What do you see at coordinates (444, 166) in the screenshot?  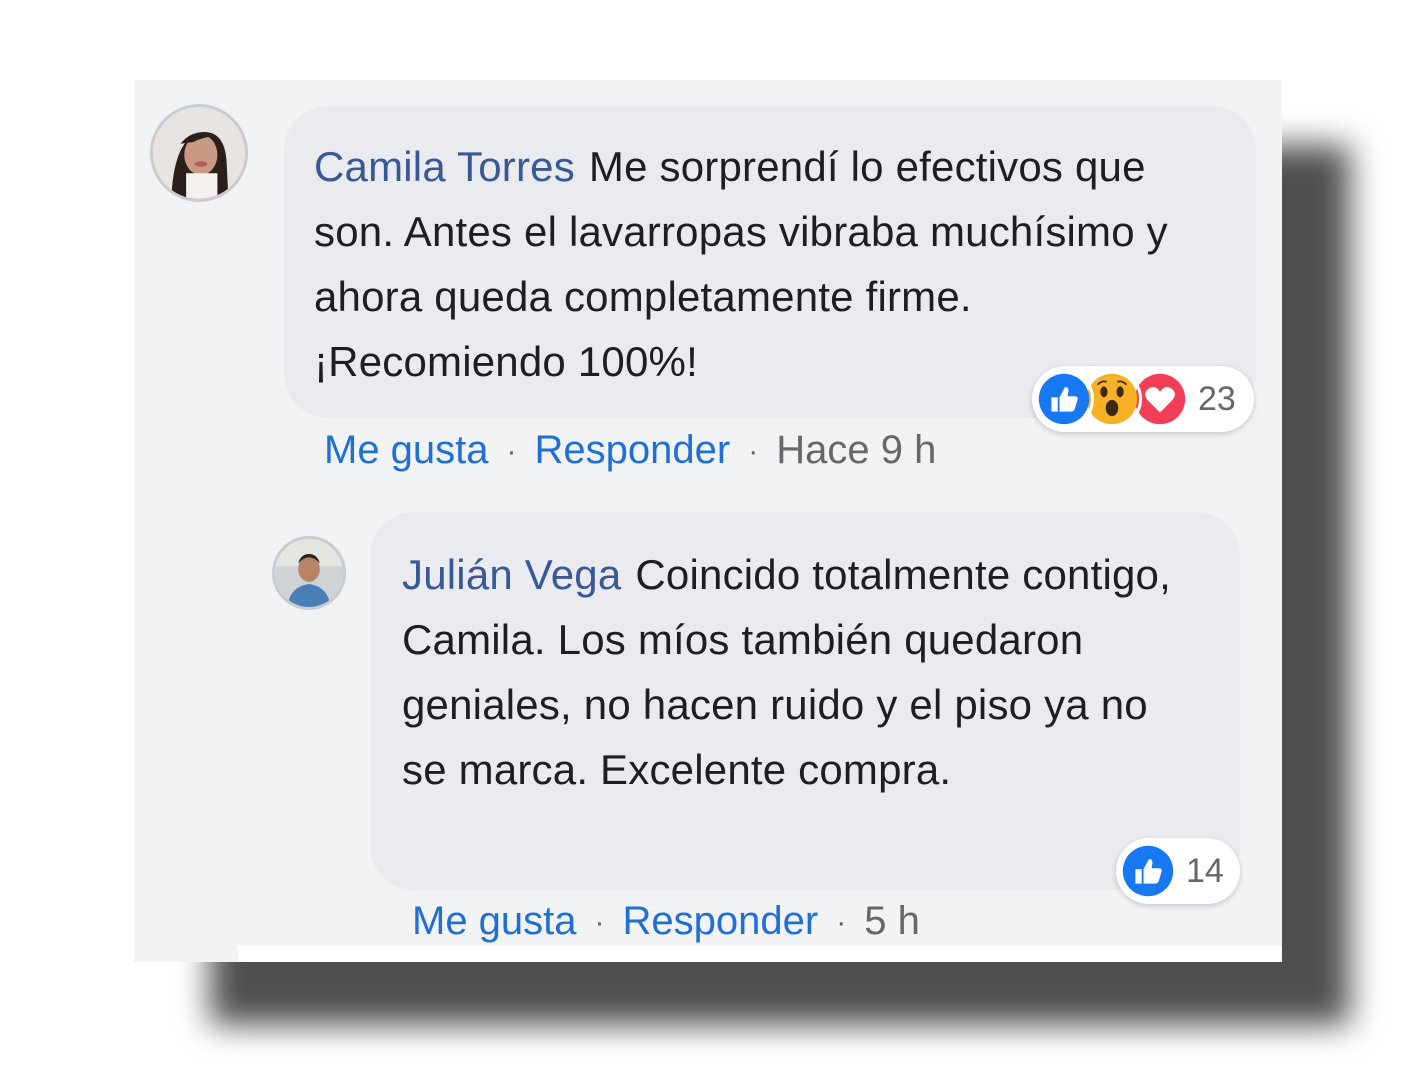 I see `comment-author: Camila Torres` at bounding box center [444, 166].